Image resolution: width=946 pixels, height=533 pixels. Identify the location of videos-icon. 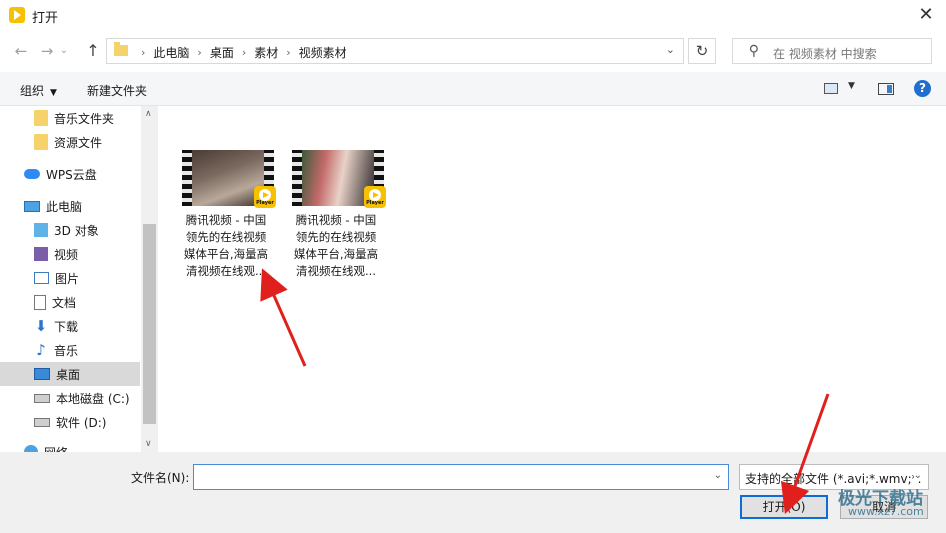
(41, 254).